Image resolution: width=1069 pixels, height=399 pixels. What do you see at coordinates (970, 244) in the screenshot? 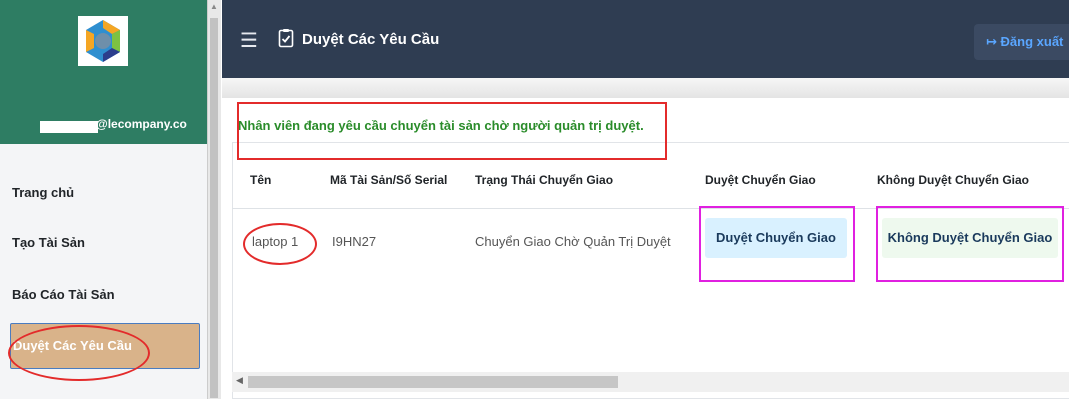
I see `annotation-box-reject` at bounding box center [970, 244].